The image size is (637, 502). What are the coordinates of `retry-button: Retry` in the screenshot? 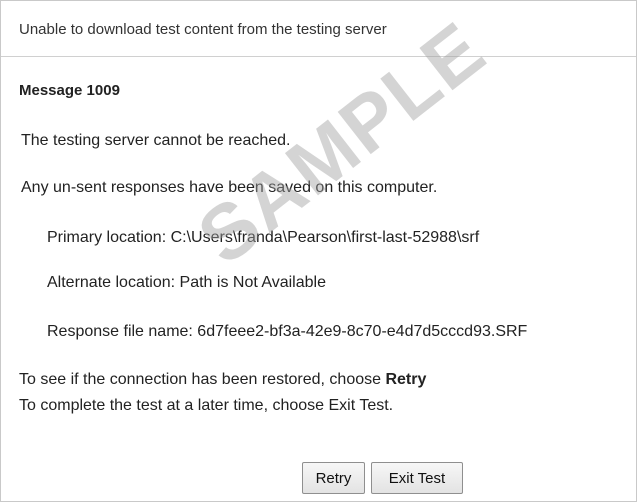 It's located at (333, 478).